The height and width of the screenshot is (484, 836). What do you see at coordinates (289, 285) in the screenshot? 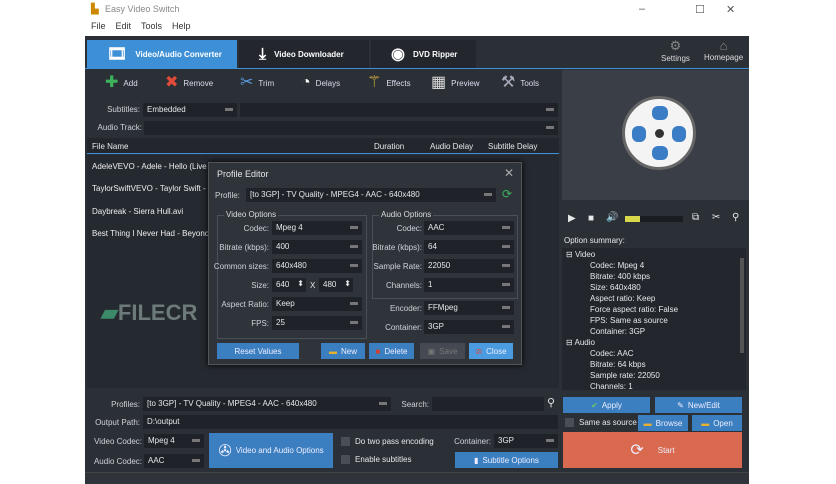
I see `width-spinner: 640 ⬍` at bounding box center [289, 285].